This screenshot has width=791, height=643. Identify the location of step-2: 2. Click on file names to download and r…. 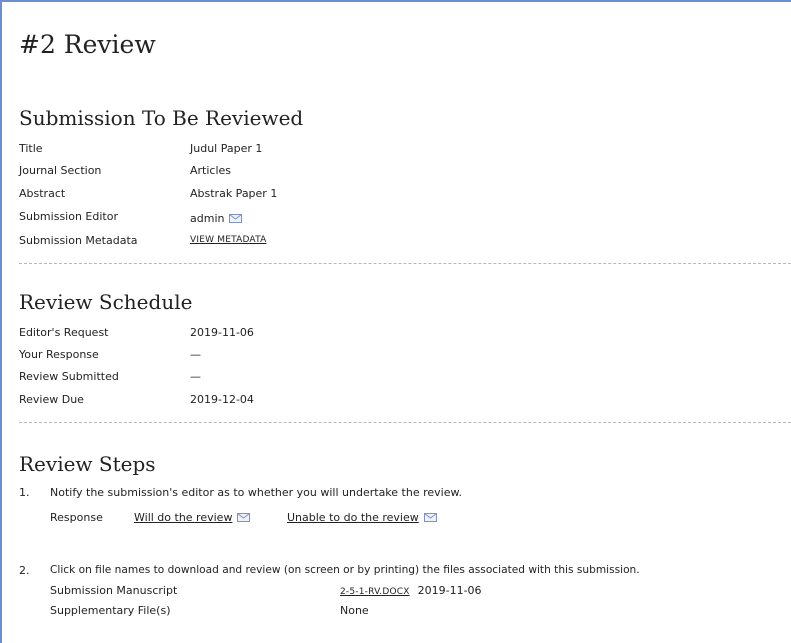
(405, 572).